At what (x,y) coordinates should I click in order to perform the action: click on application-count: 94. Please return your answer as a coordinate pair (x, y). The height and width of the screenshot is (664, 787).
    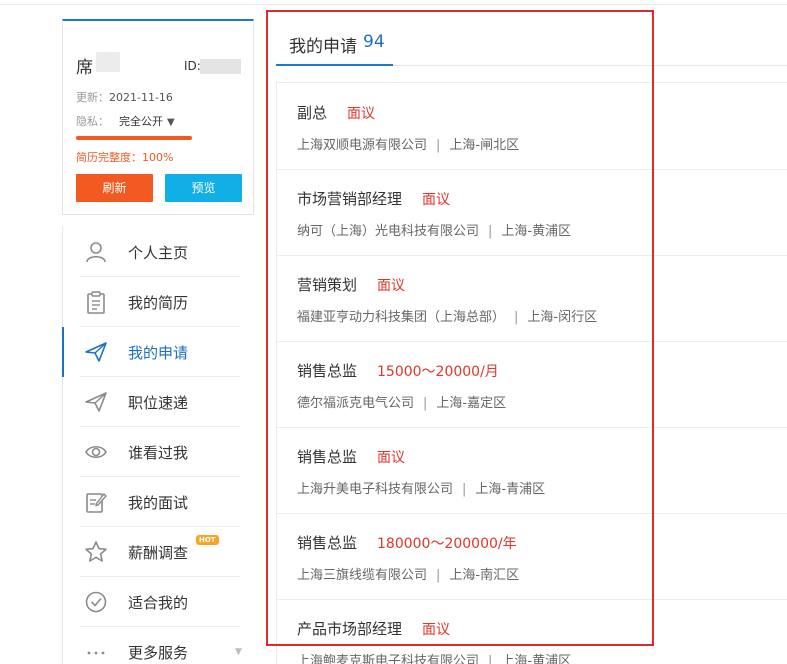
    Looking at the image, I should click on (374, 42).